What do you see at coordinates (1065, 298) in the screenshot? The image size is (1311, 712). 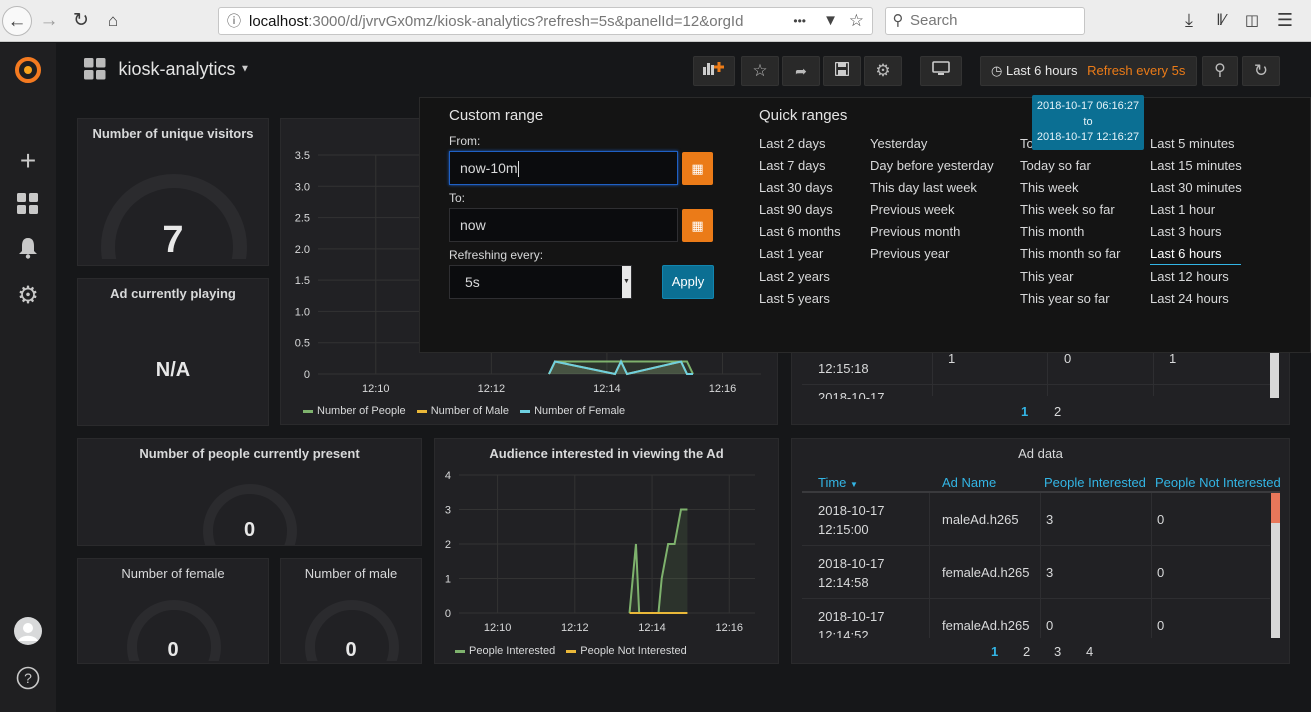 I see `quick-range-item: This year so far` at bounding box center [1065, 298].